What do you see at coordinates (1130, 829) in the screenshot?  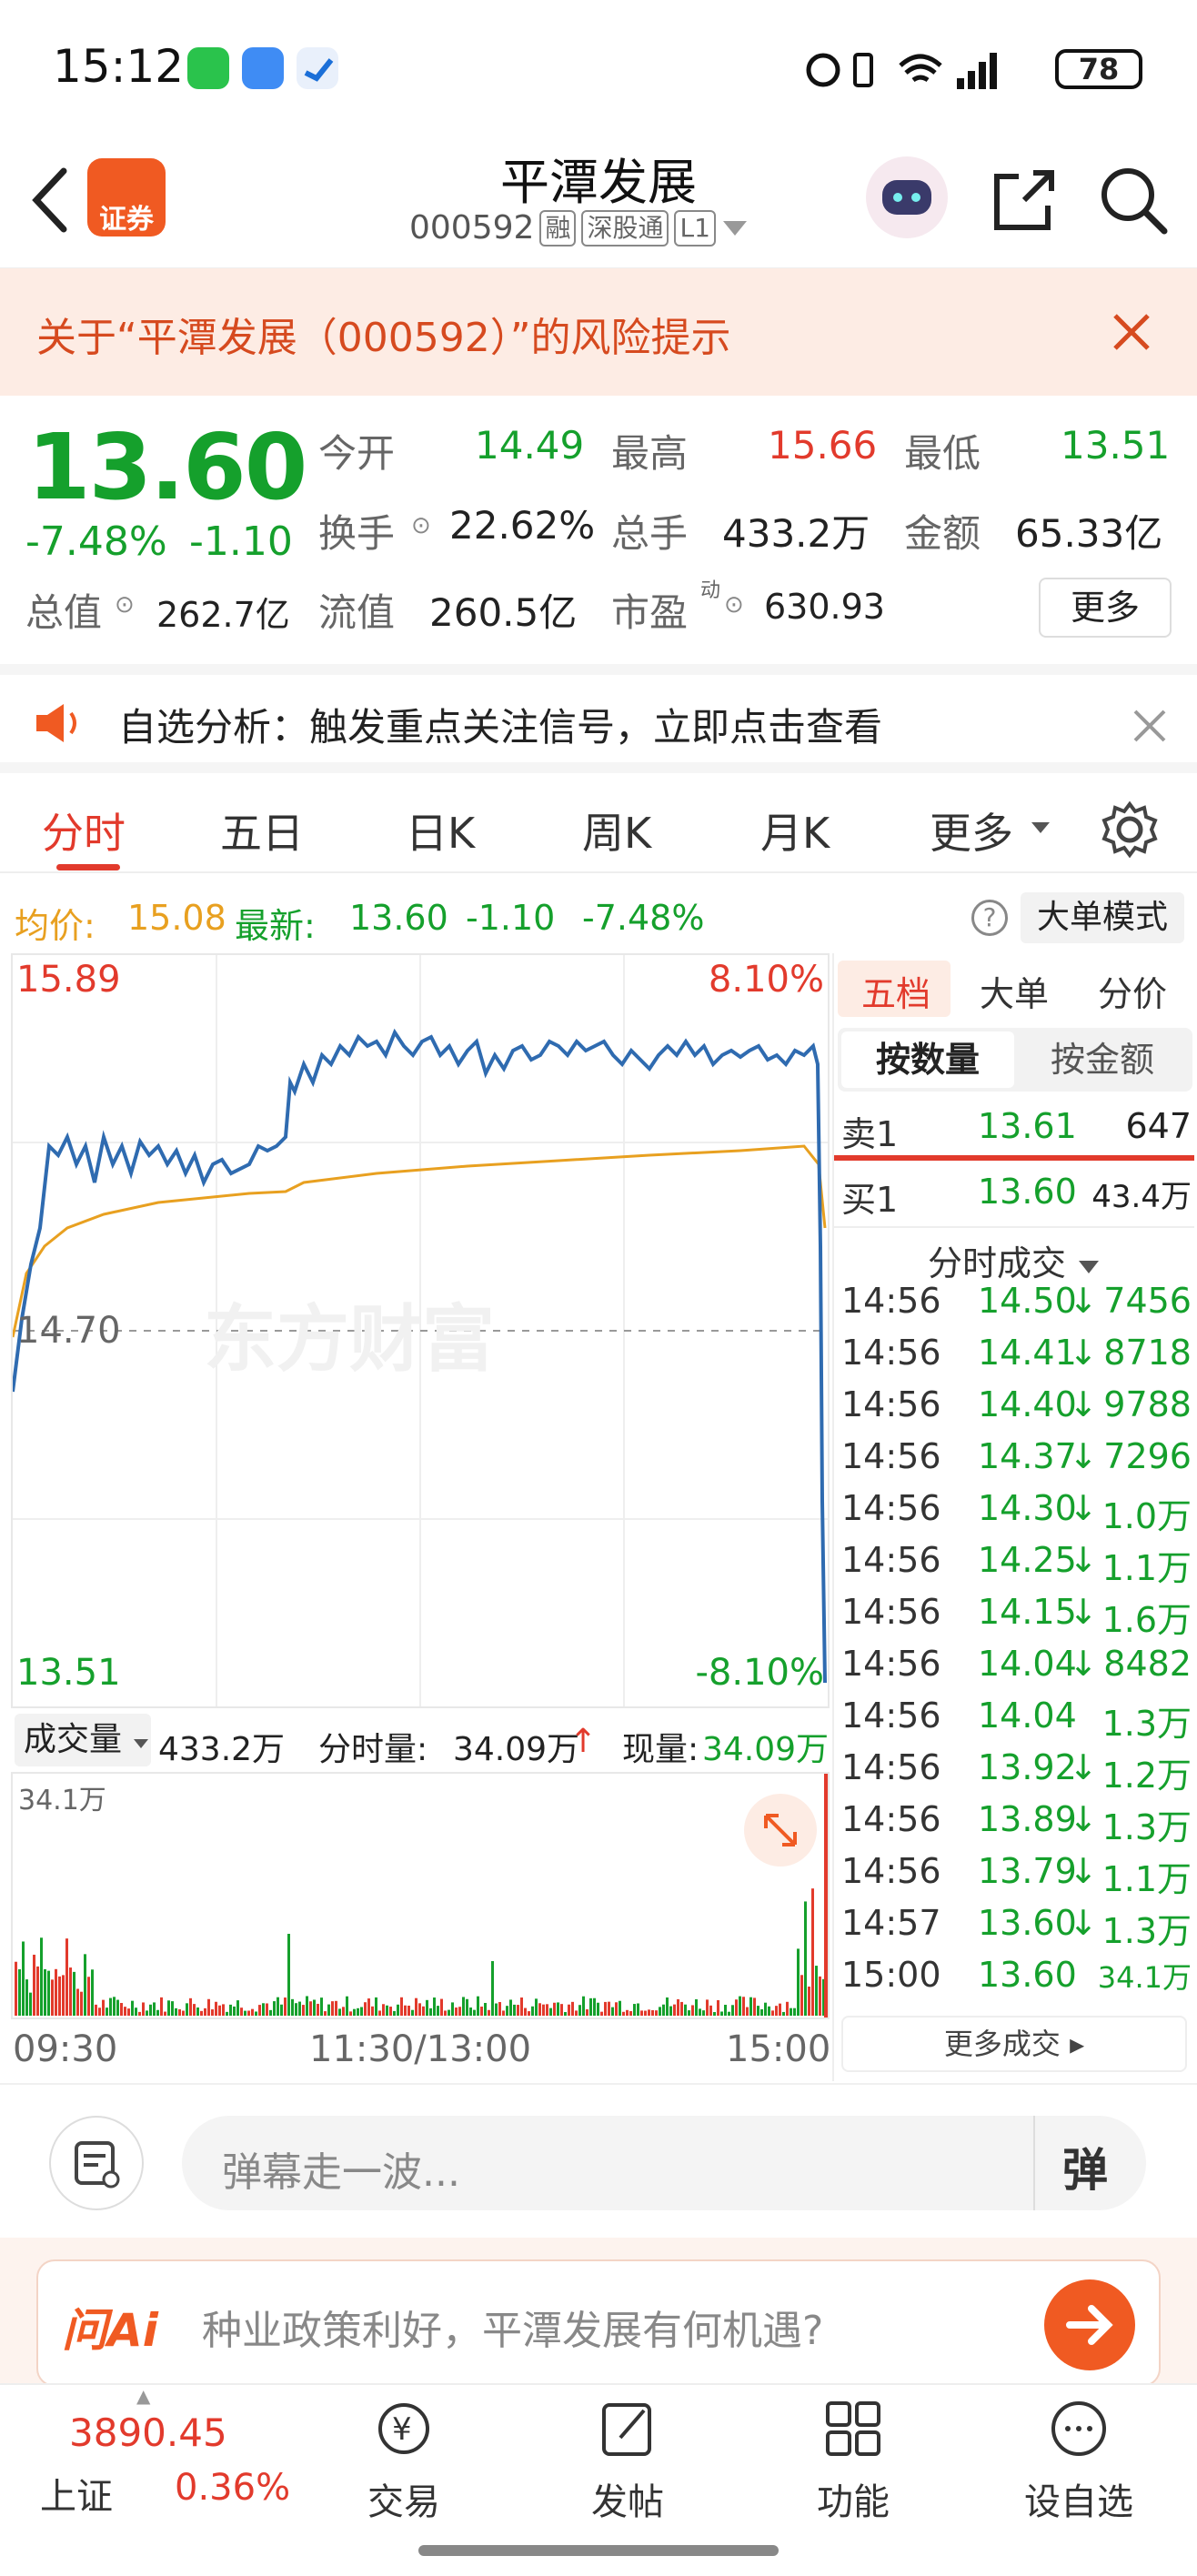 I see `gear-icon` at bounding box center [1130, 829].